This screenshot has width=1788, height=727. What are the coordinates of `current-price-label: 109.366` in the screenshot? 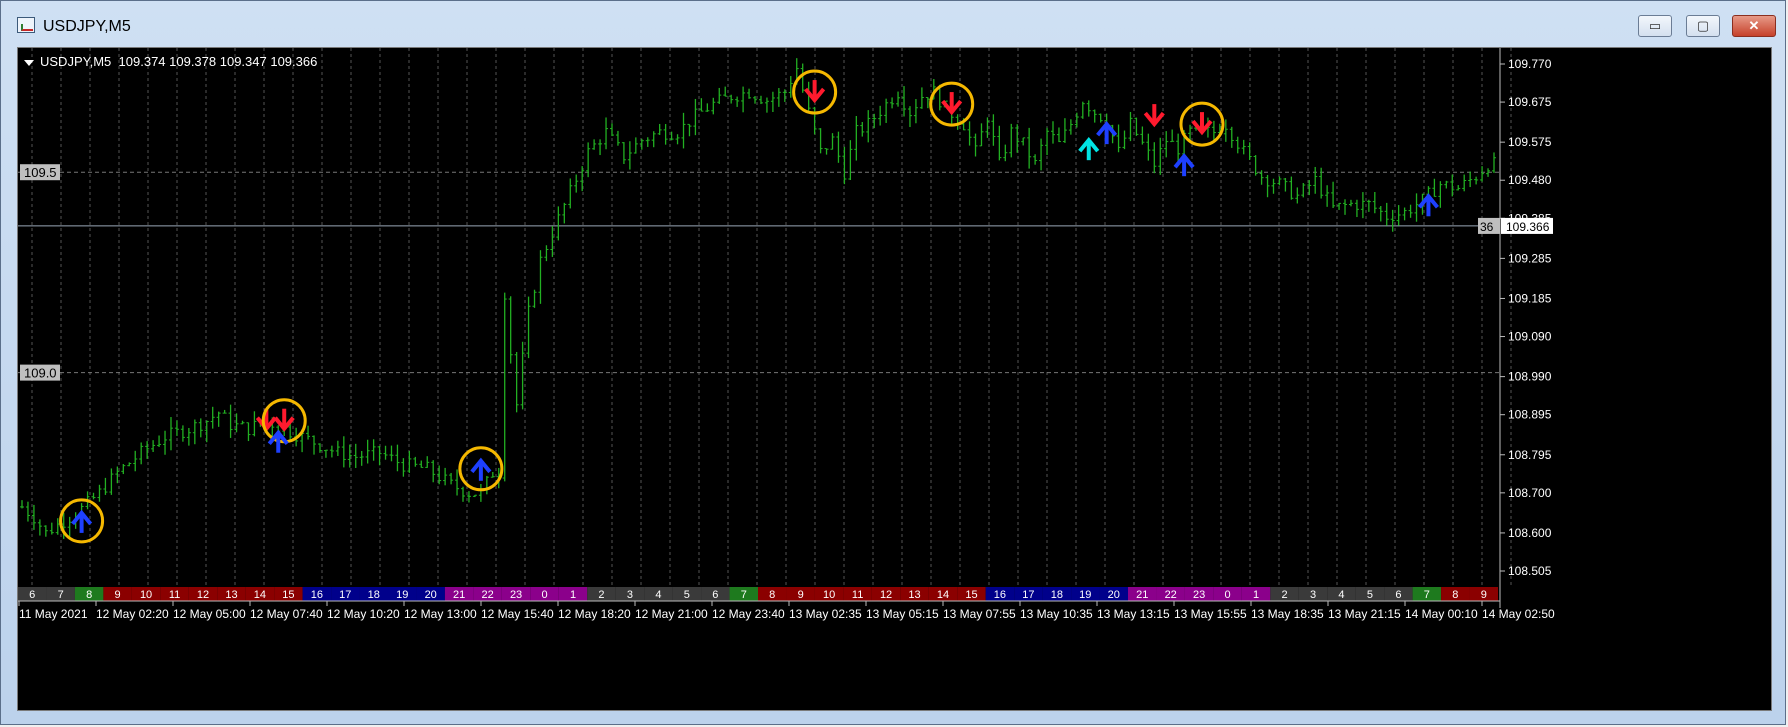 It's located at (1528, 227).